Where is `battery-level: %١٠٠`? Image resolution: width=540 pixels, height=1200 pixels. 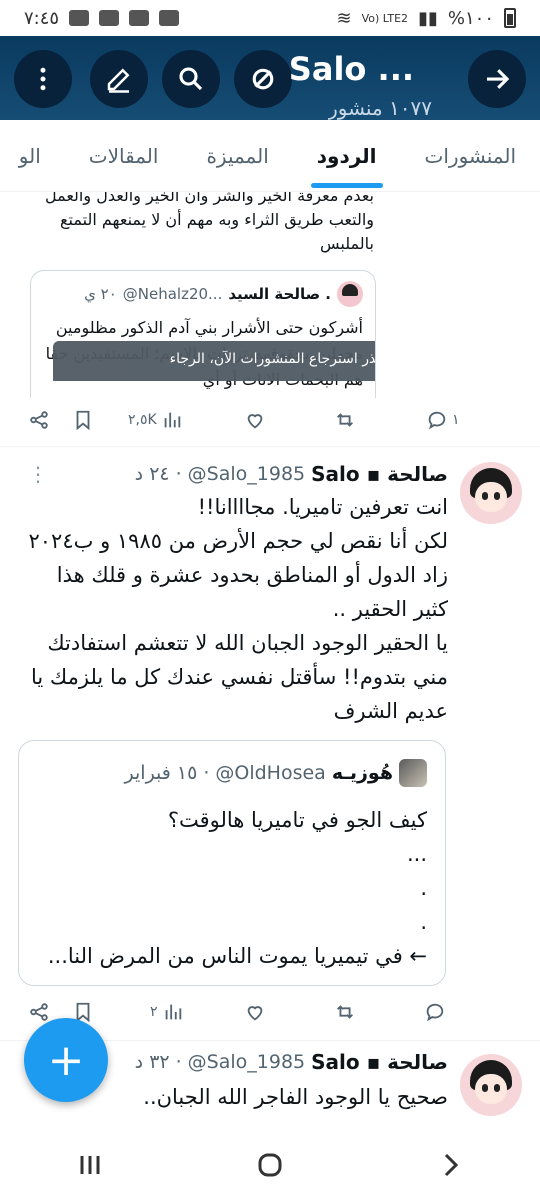
battery-level: %١٠٠ is located at coordinates (470, 18).